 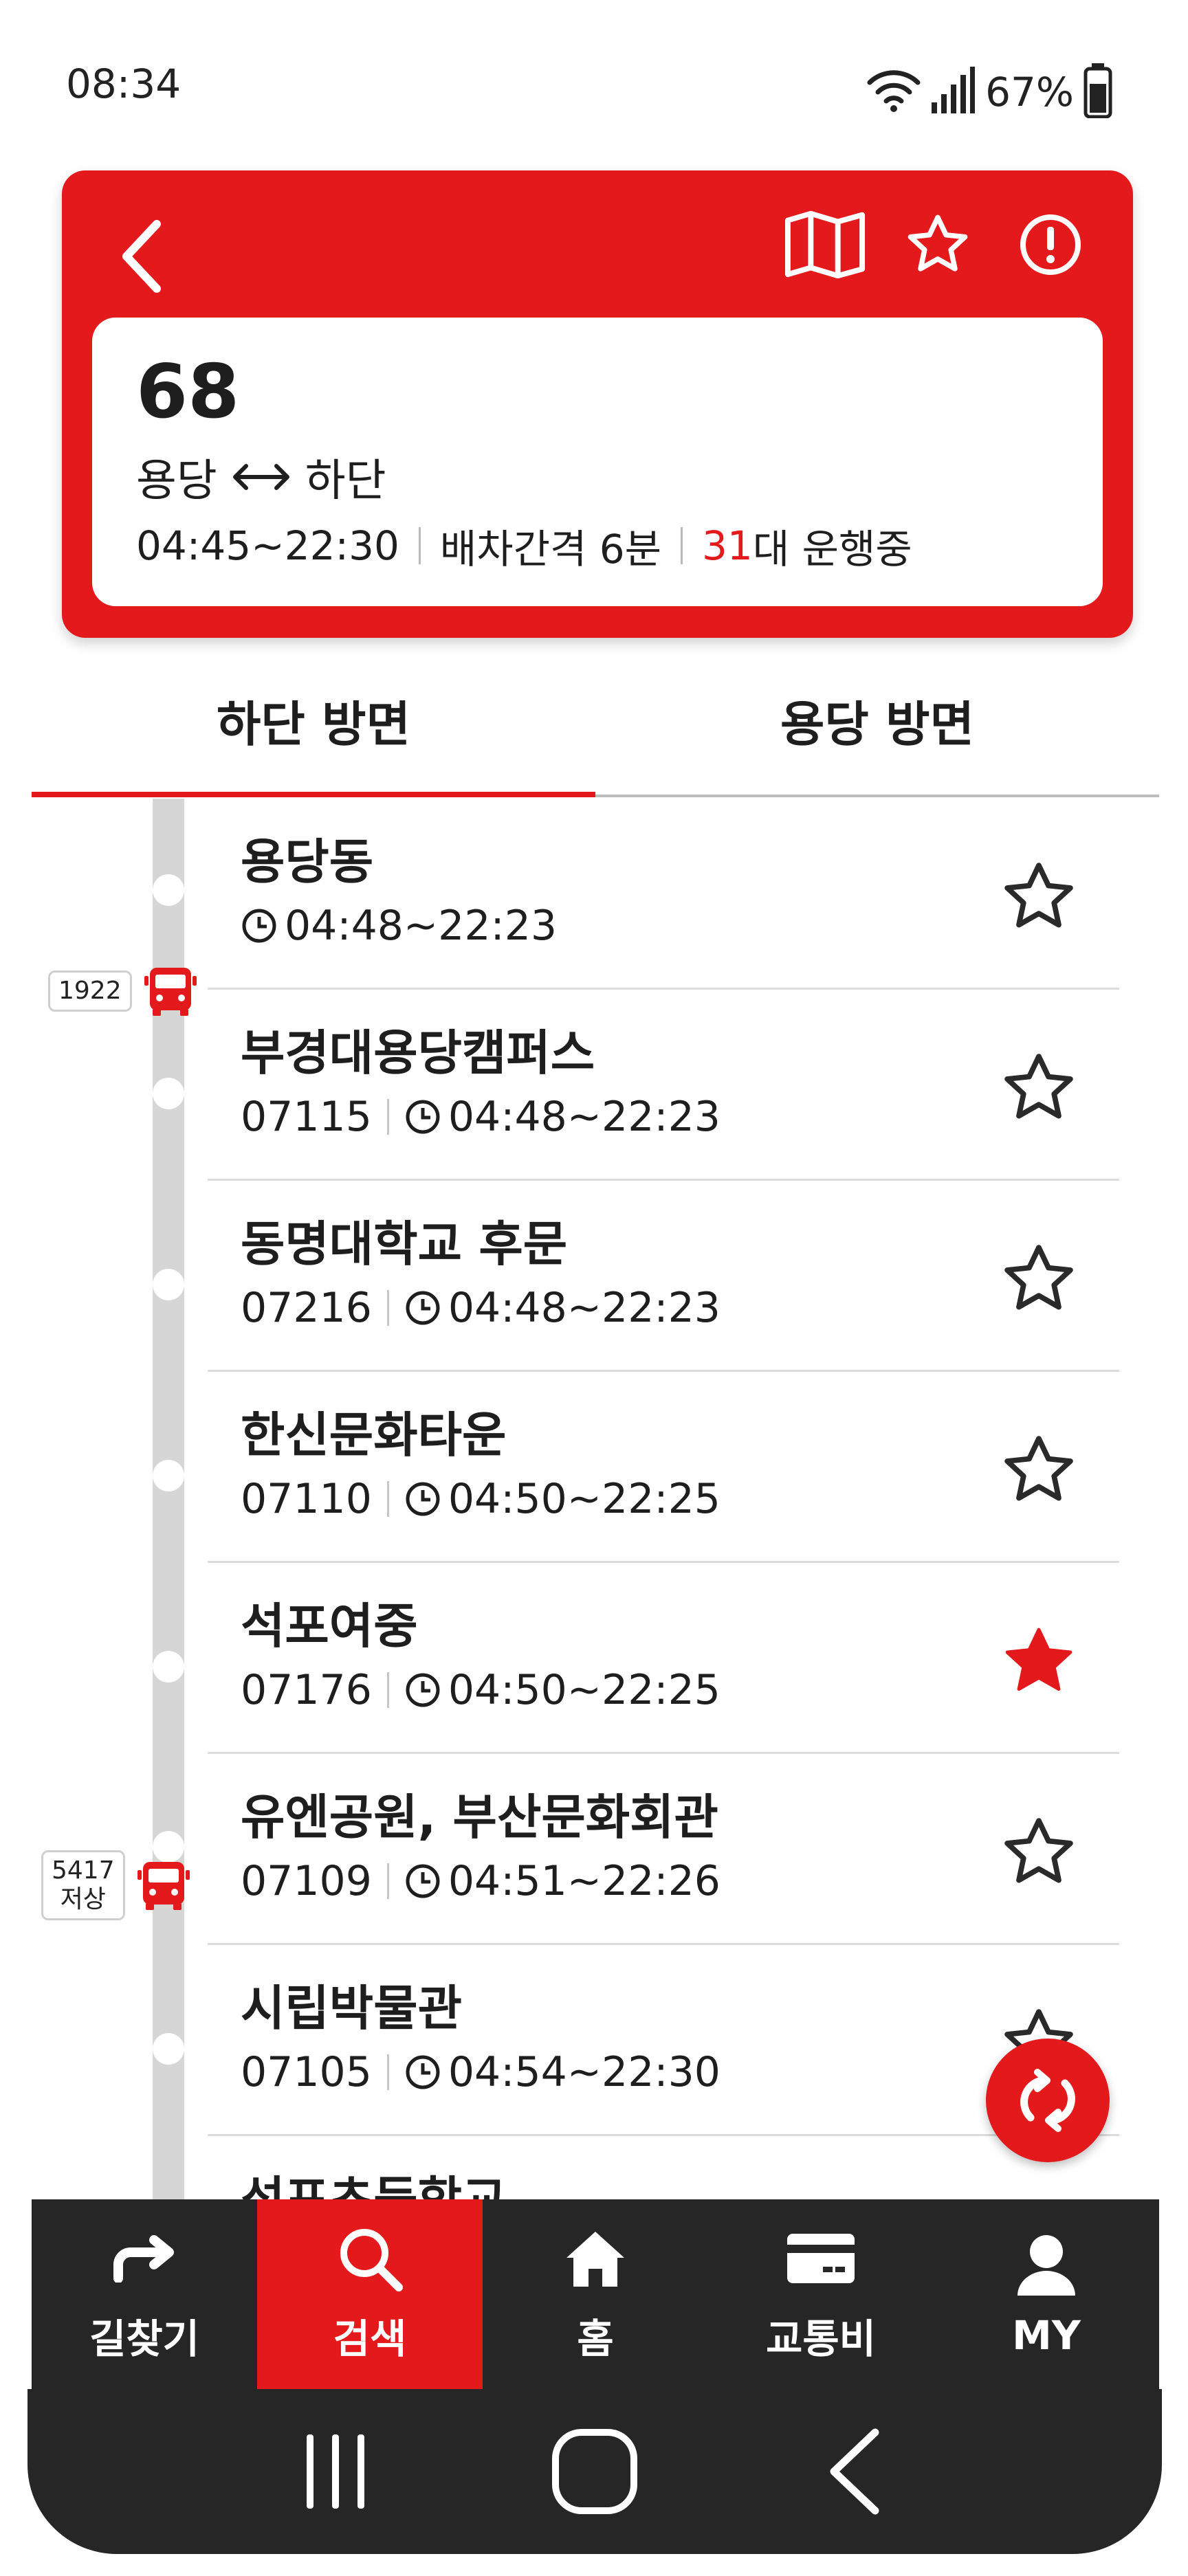 I want to click on stop-meta: 07176 04:50~22:25, so click(x=480, y=1690).